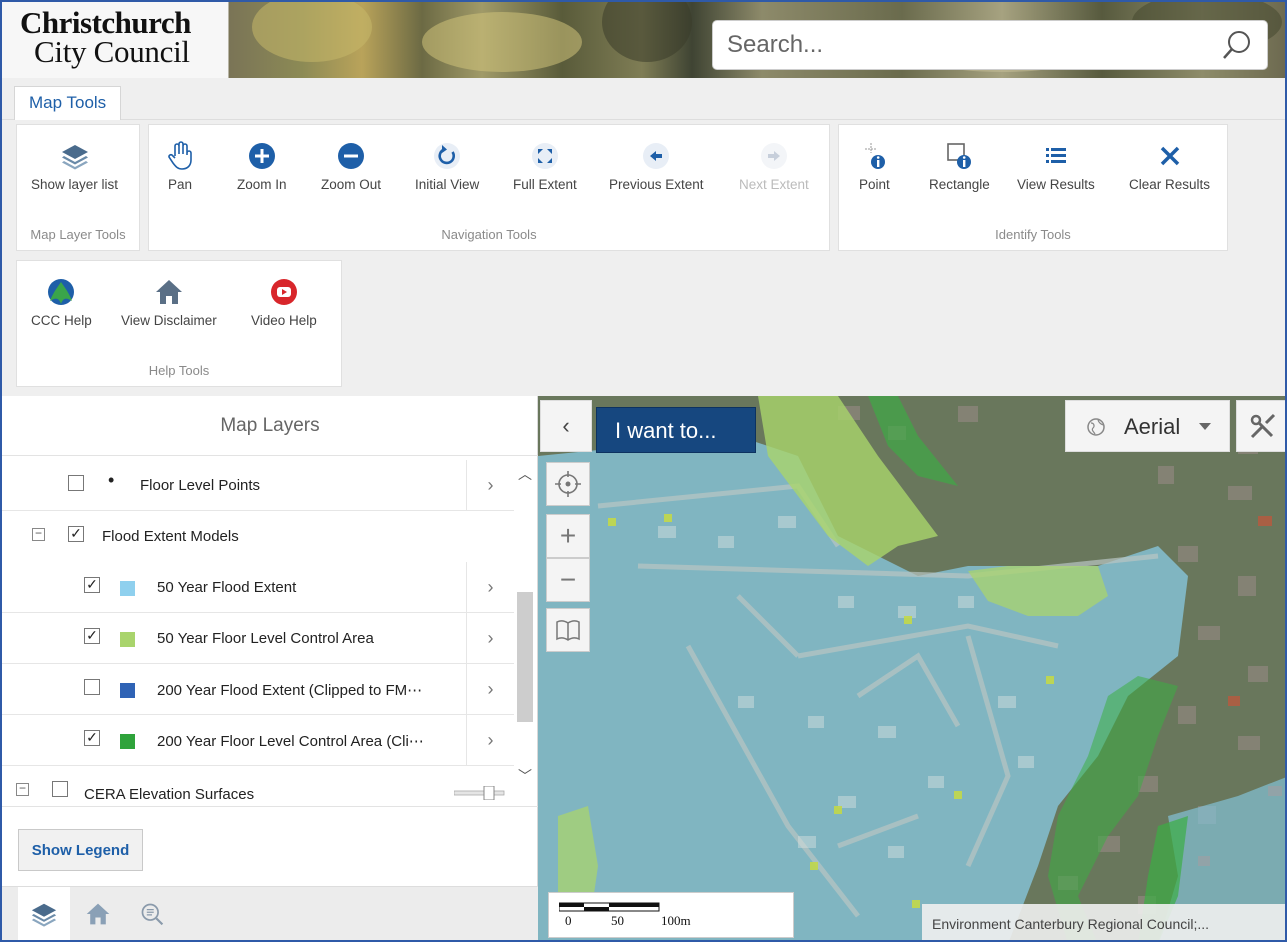 Image resolution: width=1287 pixels, height=942 pixels. Describe the element at coordinates (566, 426) in the screenshot. I see `collapse-panel-button: ‹` at that location.